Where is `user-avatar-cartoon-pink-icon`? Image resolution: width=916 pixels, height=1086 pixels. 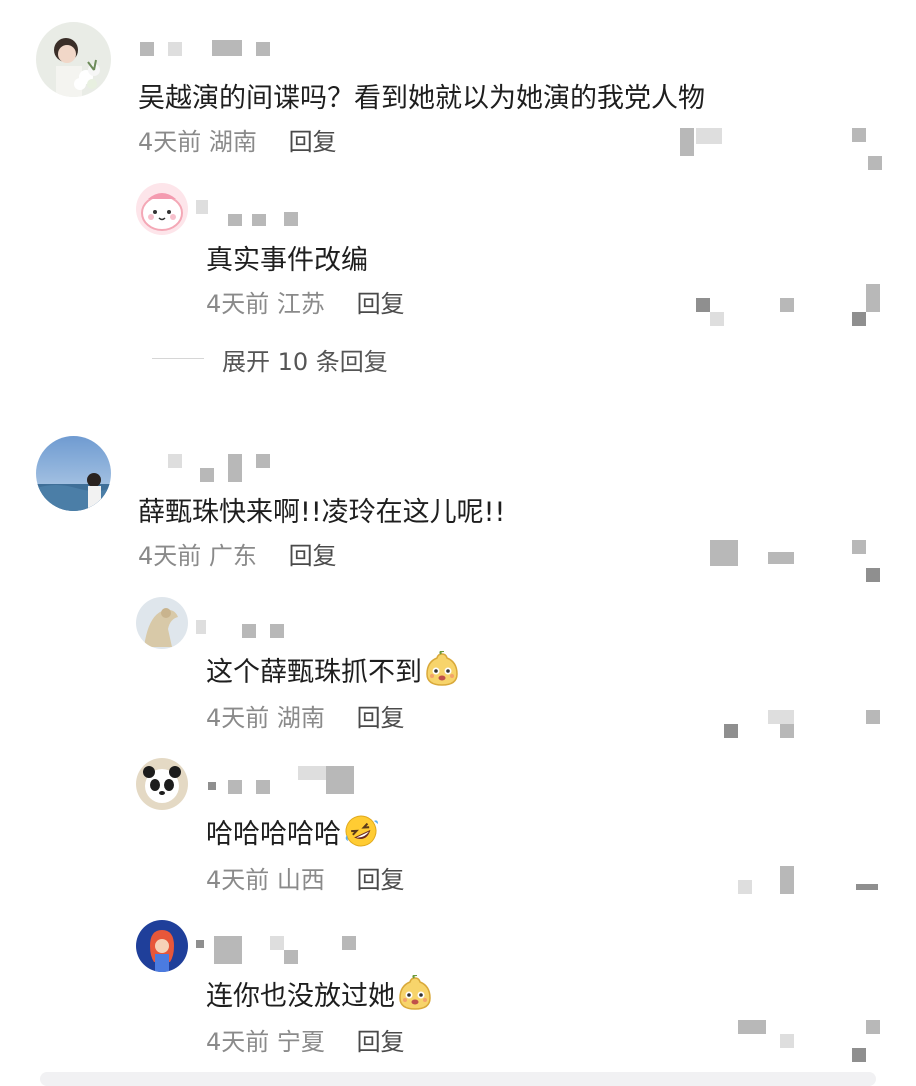 user-avatar-cartoon-pink-icon is located at coordinates (162, 209).